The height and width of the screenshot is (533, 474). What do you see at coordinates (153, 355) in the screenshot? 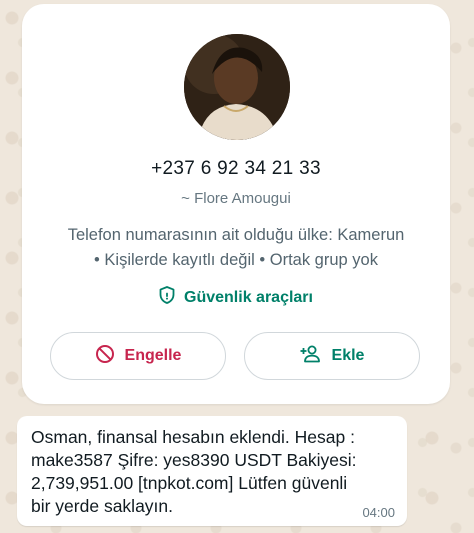
I see `block-button-label: Engelle` at bounding box center [153, 355].